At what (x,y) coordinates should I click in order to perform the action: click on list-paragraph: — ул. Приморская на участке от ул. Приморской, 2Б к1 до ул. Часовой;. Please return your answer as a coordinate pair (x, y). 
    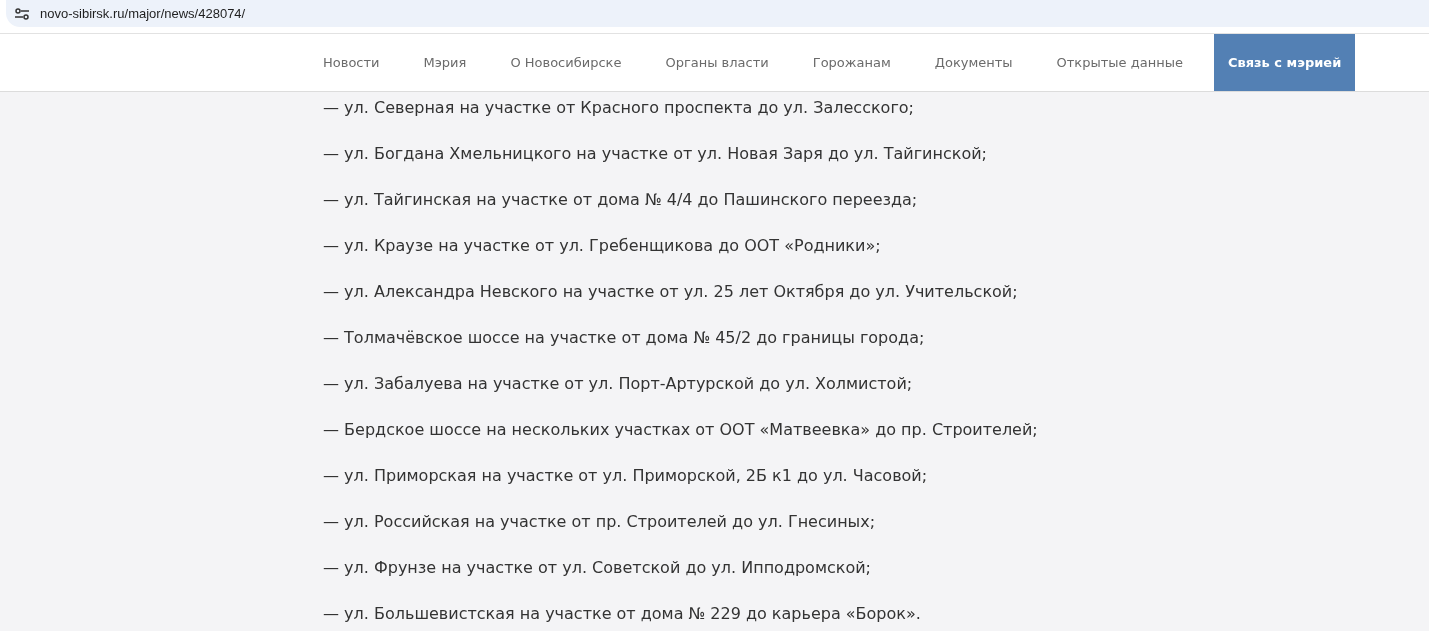
    Looking at the image, I should click on (626, 476).